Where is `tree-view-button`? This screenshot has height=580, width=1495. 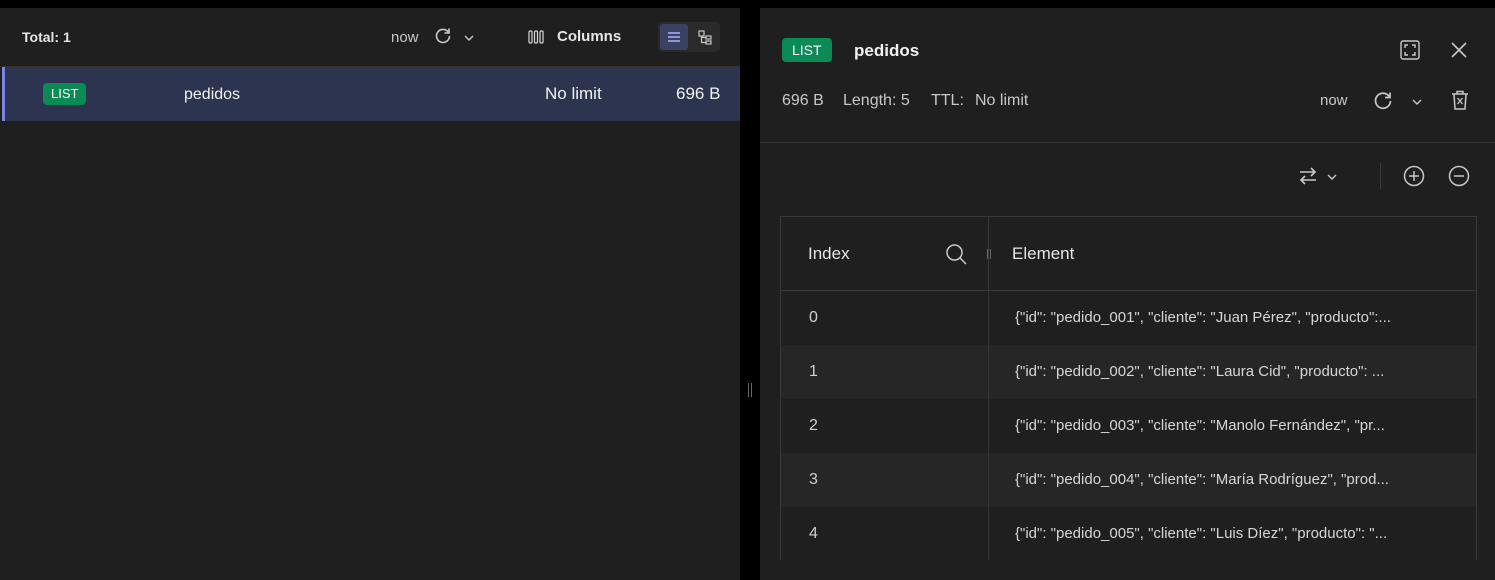
tree-view-button is located at coordinates (705, 37).